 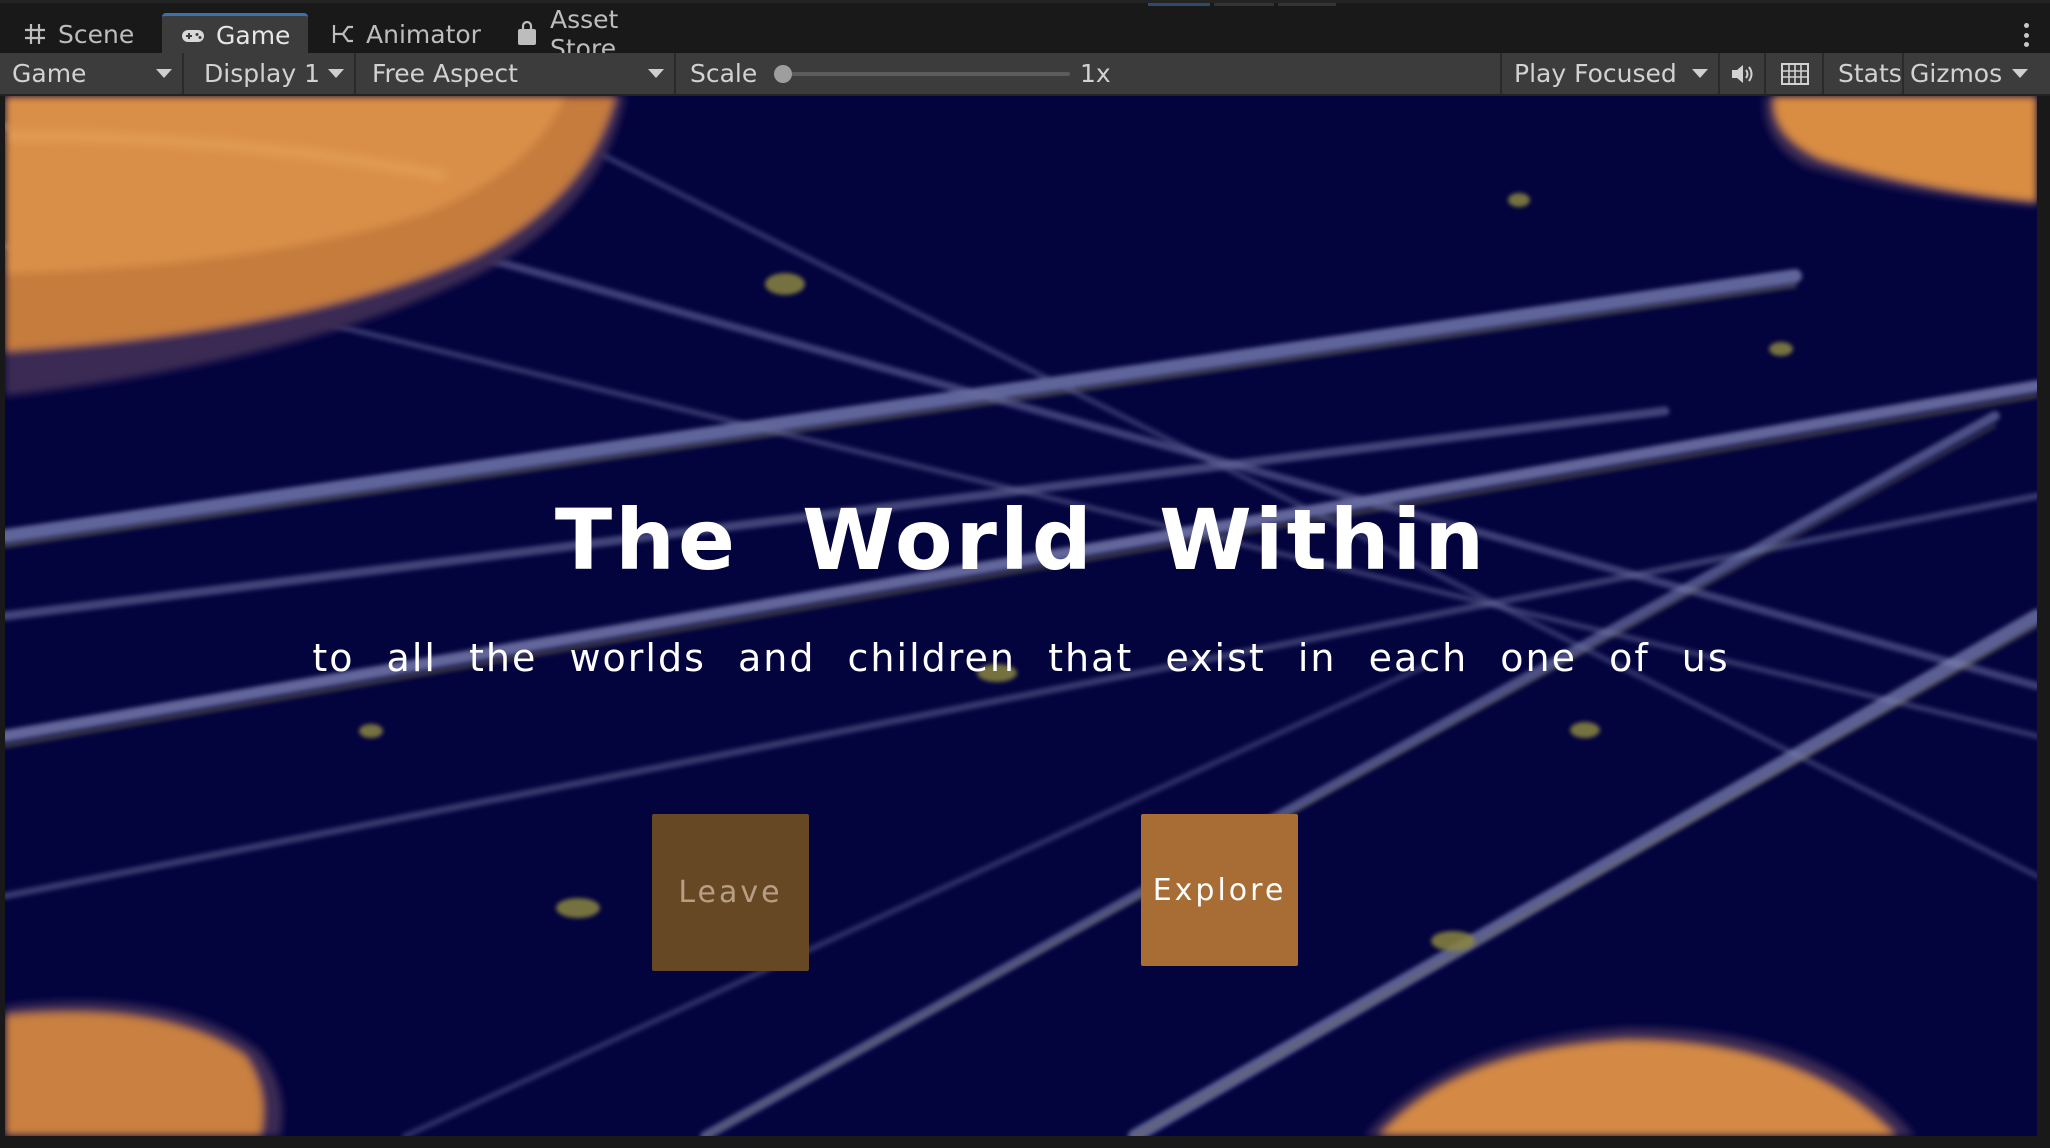 I want to click on tab-game: Game, so click(x=235, y=34).